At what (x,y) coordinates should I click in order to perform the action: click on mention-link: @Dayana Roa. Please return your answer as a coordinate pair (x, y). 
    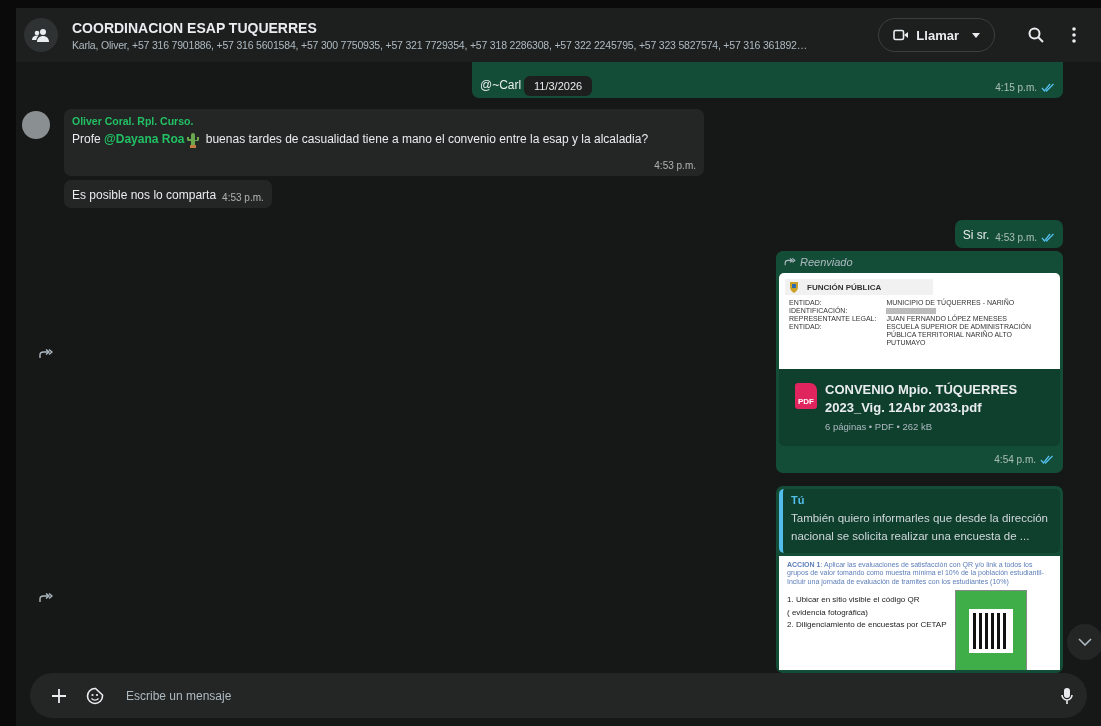
    Looking at the image, I should click on (144, 139).